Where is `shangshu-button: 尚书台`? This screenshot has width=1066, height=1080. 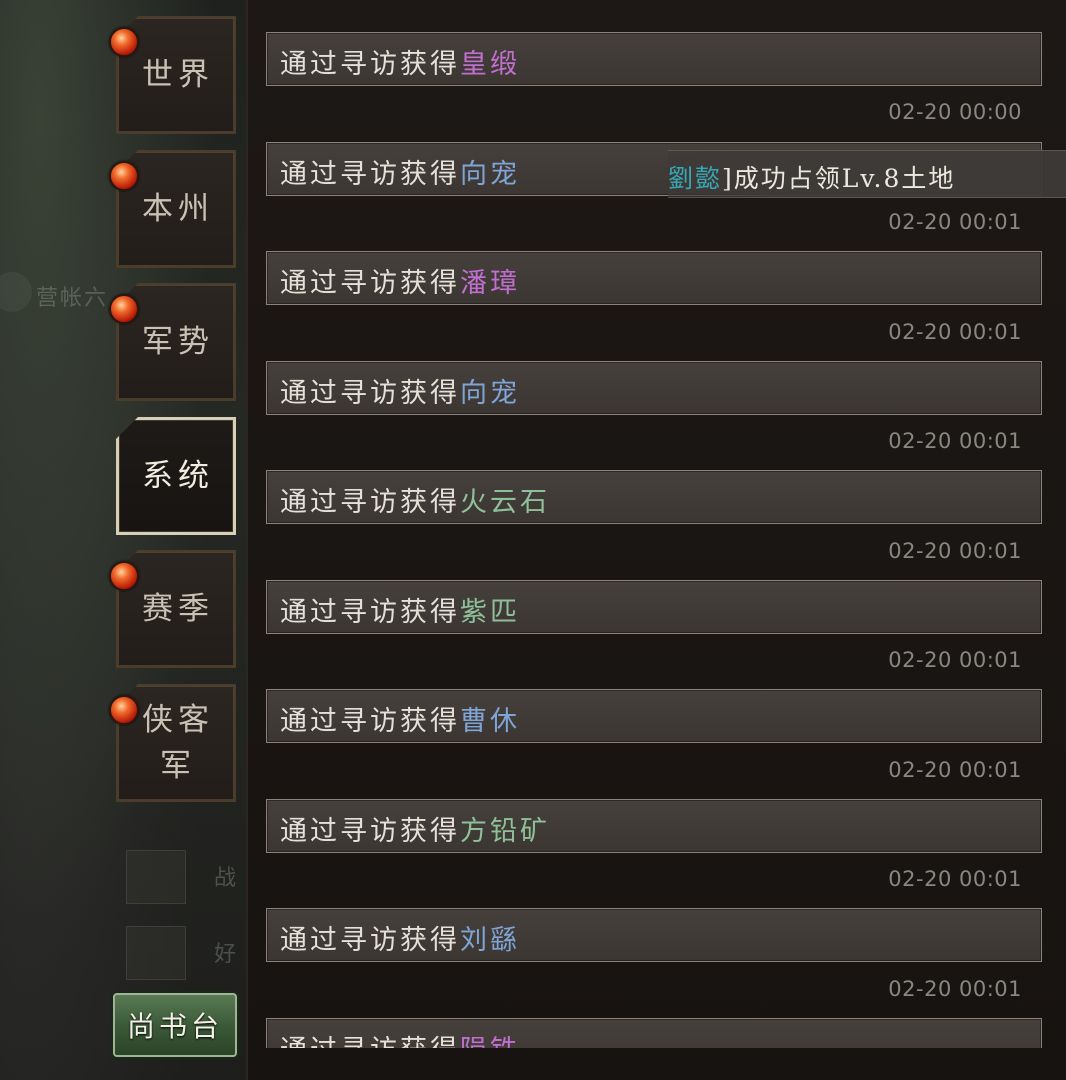
shangshu-button: 尚书台 is located at coordinates (175, 1025).